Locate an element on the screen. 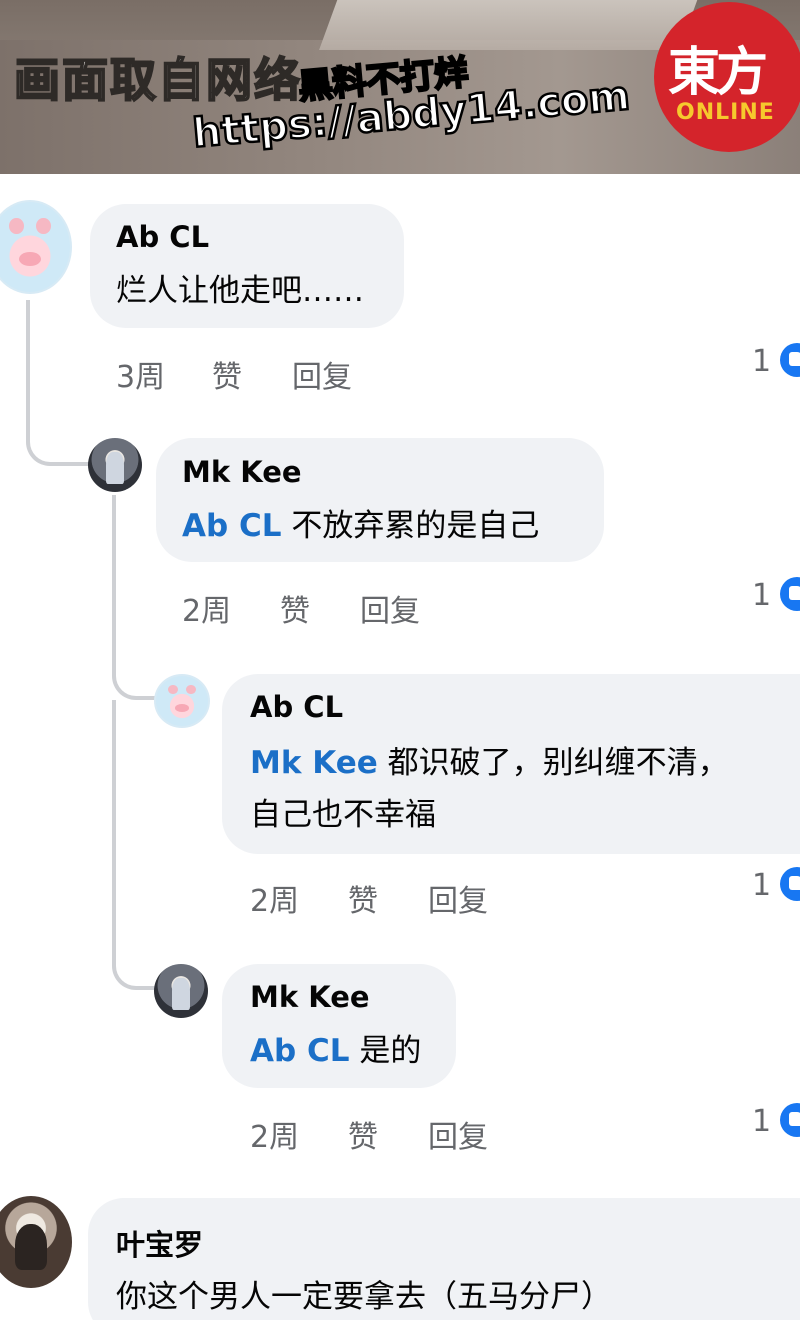  logo-text: 東方 is located at coordinates (718, 73).